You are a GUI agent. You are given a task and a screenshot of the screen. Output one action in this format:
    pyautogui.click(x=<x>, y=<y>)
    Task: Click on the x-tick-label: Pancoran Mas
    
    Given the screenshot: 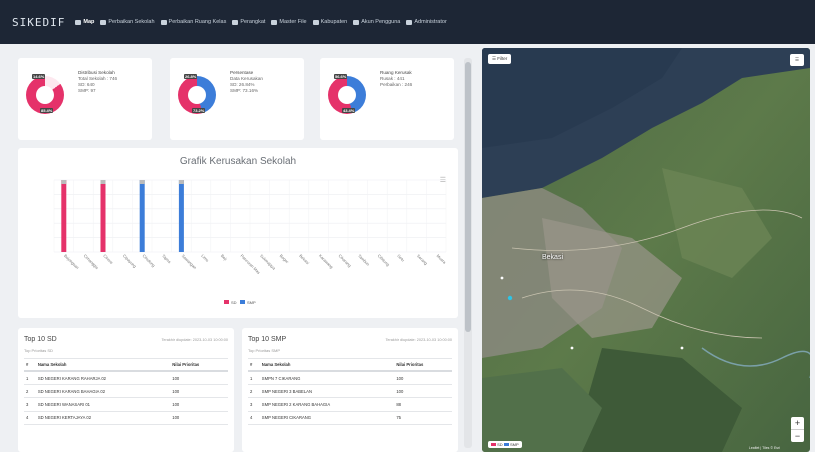 What is the action you would take?
    pyautogui.click(x=250, y=264)
    